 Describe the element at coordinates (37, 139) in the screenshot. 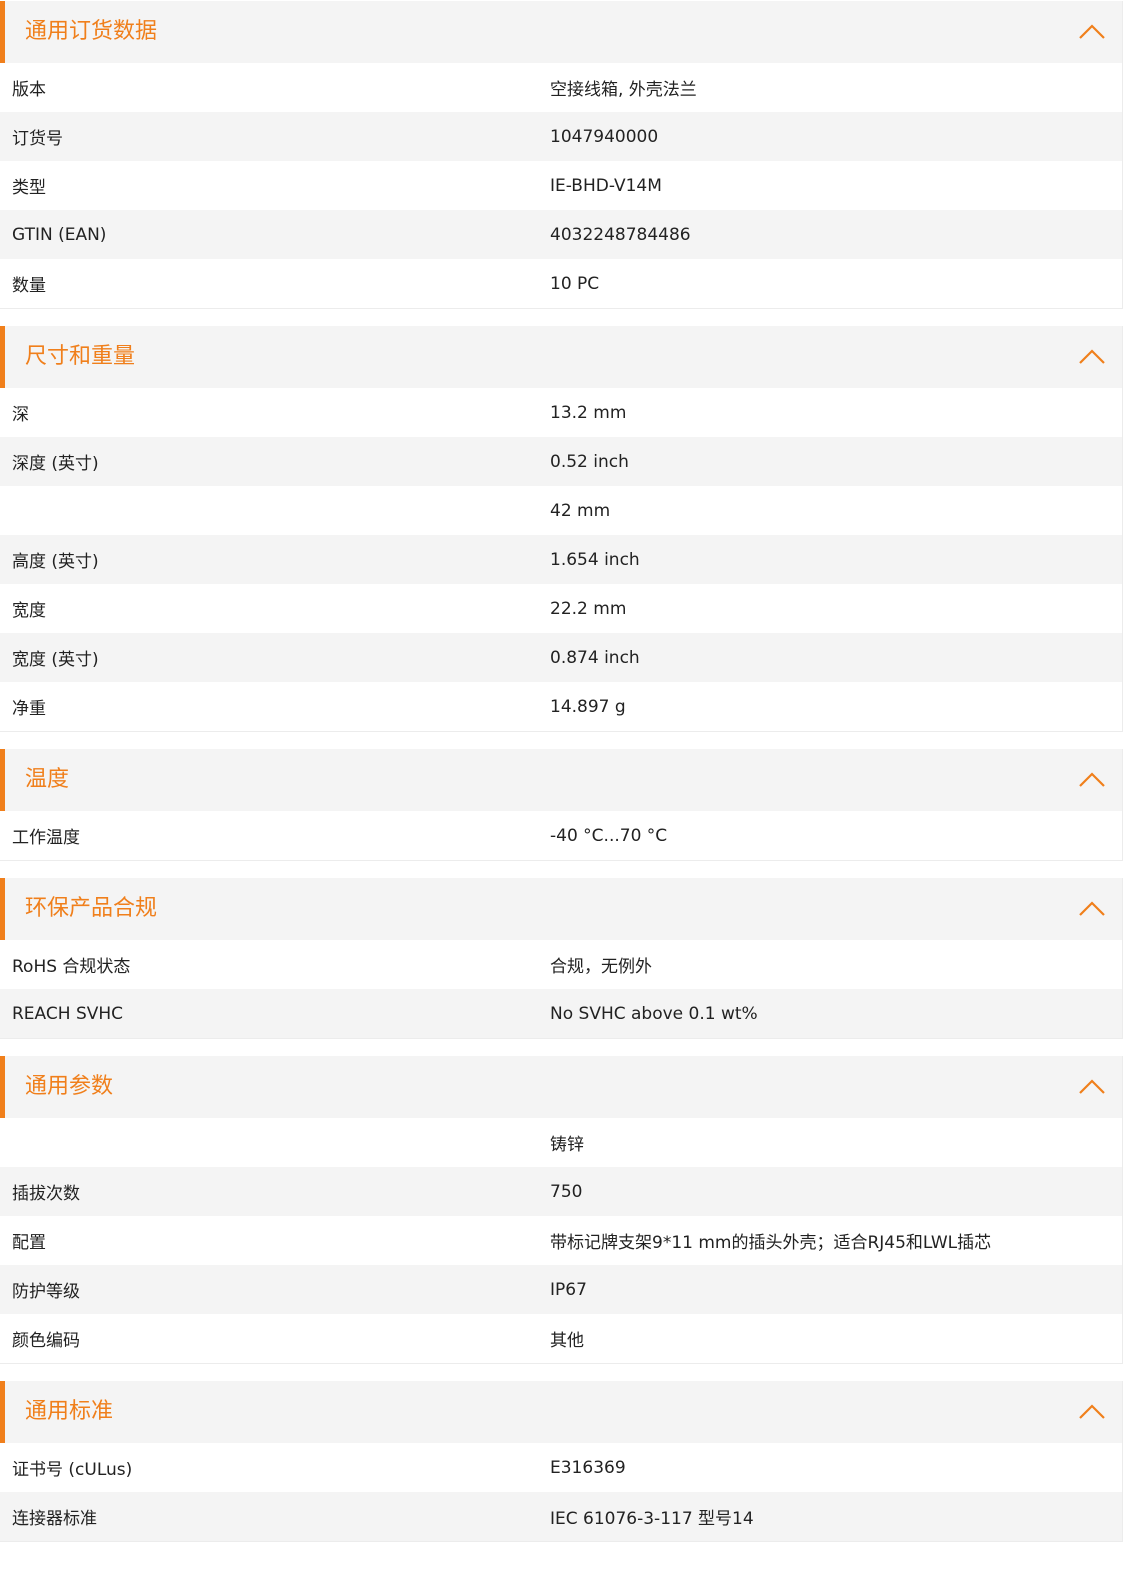

I see `row-label: 订货号` at that location.